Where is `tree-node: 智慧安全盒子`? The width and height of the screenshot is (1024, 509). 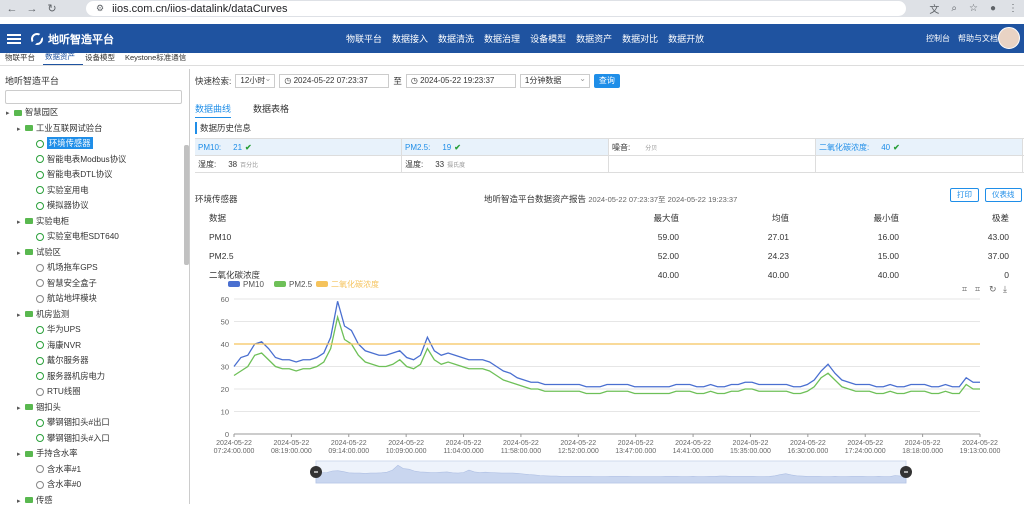
tree-node: 智慧安全盒子 is located at coordinates (91, 284).